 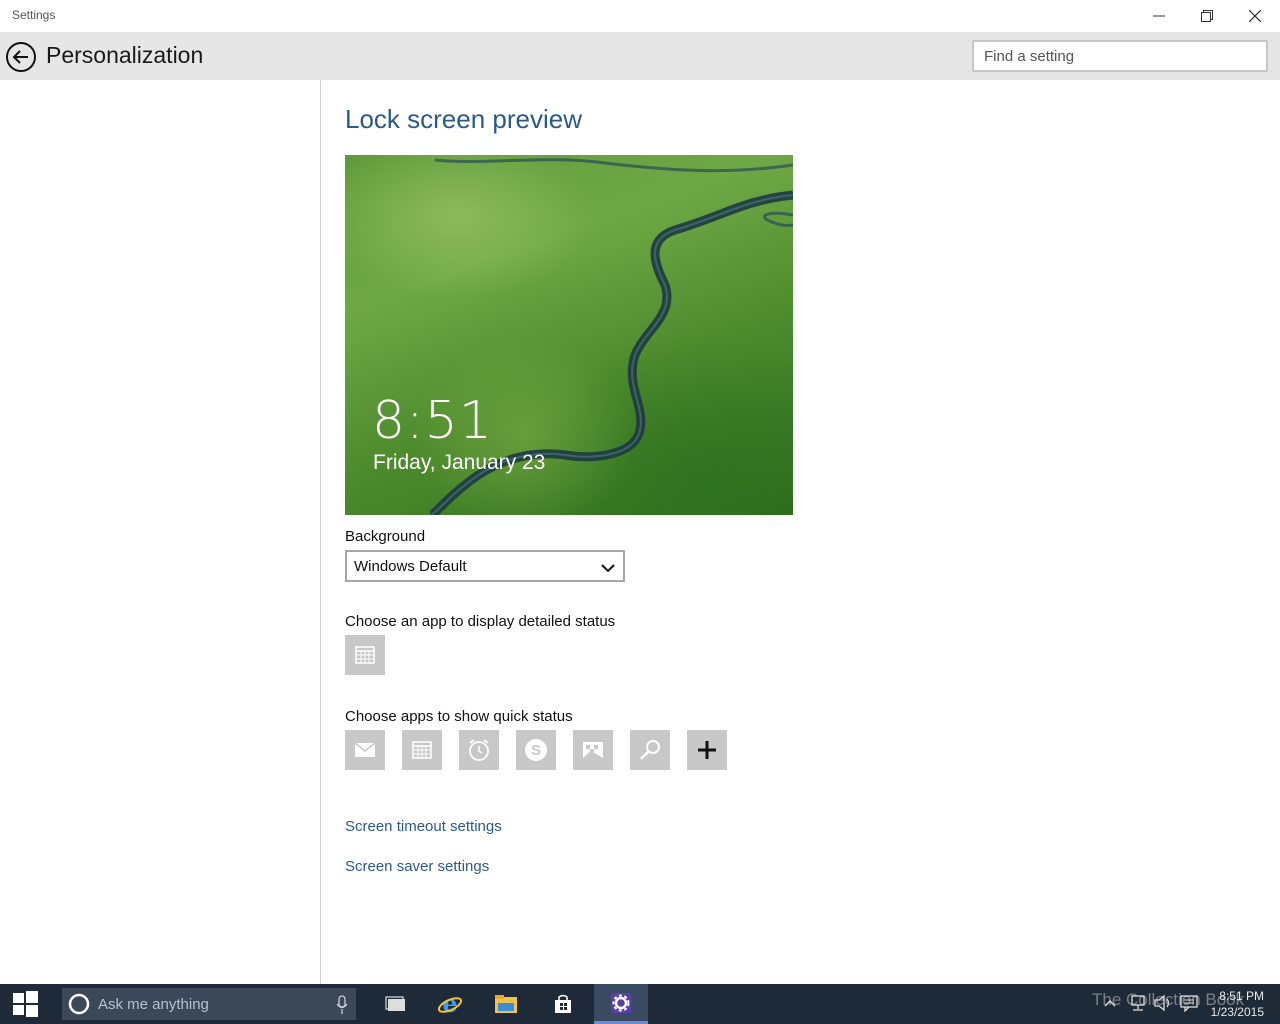 I want to click on settings-gear-icon, so click(x=621, y=1002).